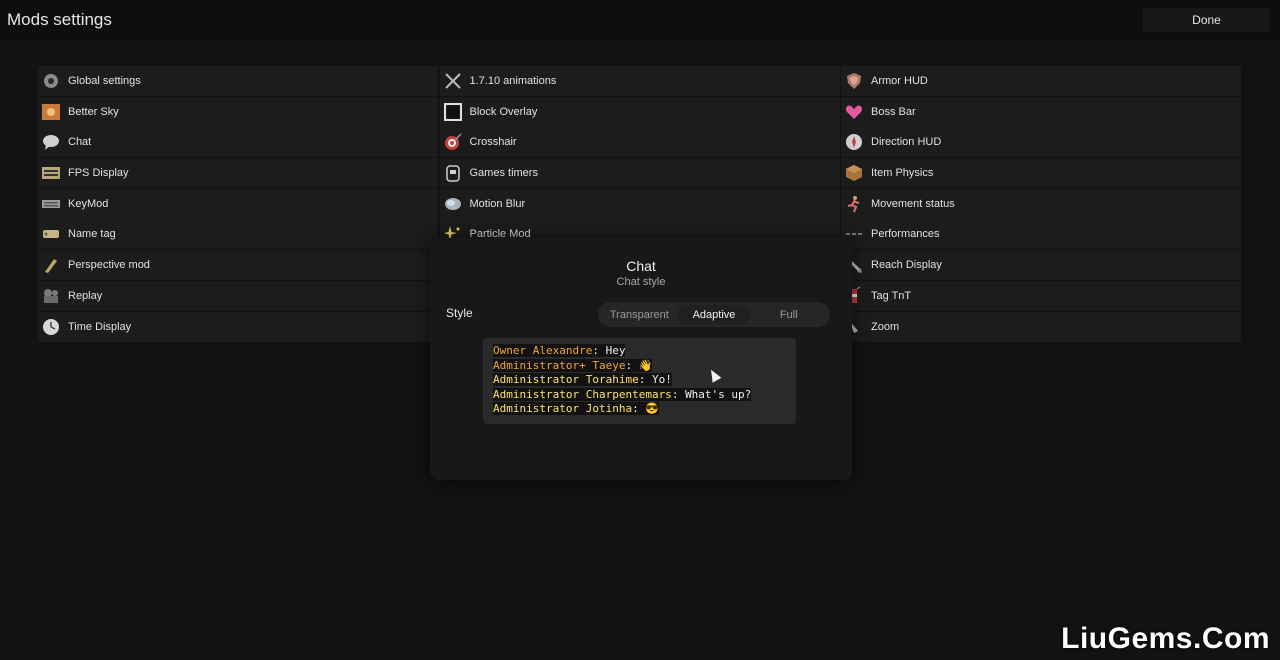 Image resolution: width=1280 pixels, height=660 pixels. I want to click on mod-item-label: FPS Display, so click(98, 173).